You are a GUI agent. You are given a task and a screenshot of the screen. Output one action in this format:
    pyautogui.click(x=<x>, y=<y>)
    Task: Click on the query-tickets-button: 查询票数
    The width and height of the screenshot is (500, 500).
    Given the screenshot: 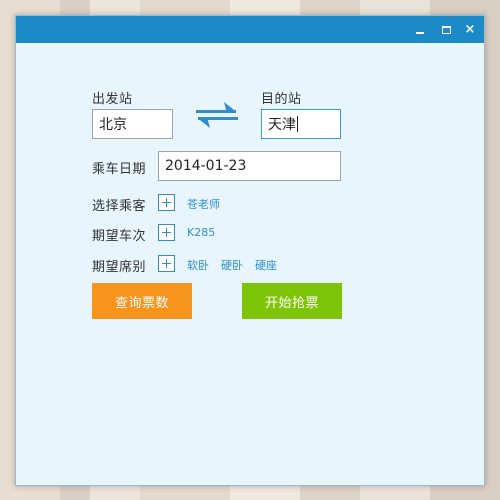 What is the action you would take?
    pyautogui.click(x=142, y=301)
    